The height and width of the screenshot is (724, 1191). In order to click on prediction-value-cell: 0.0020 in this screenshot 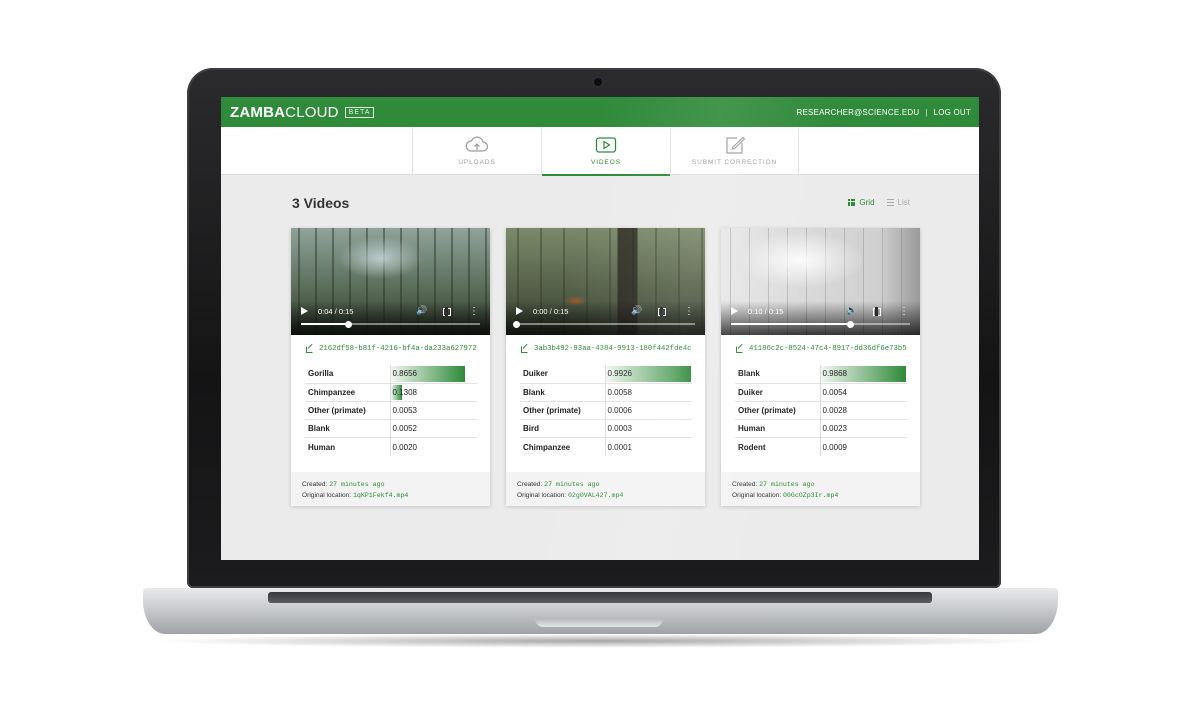, I will do `click(433, 446)`.